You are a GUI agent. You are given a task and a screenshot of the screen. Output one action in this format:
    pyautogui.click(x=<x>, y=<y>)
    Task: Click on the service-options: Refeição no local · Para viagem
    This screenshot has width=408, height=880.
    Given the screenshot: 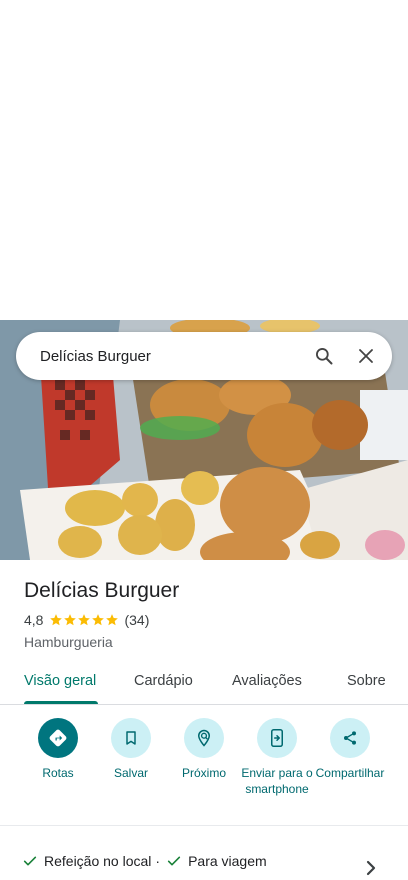 What is the action you would take?
    pyautogui.click(x=192, y=861)
    